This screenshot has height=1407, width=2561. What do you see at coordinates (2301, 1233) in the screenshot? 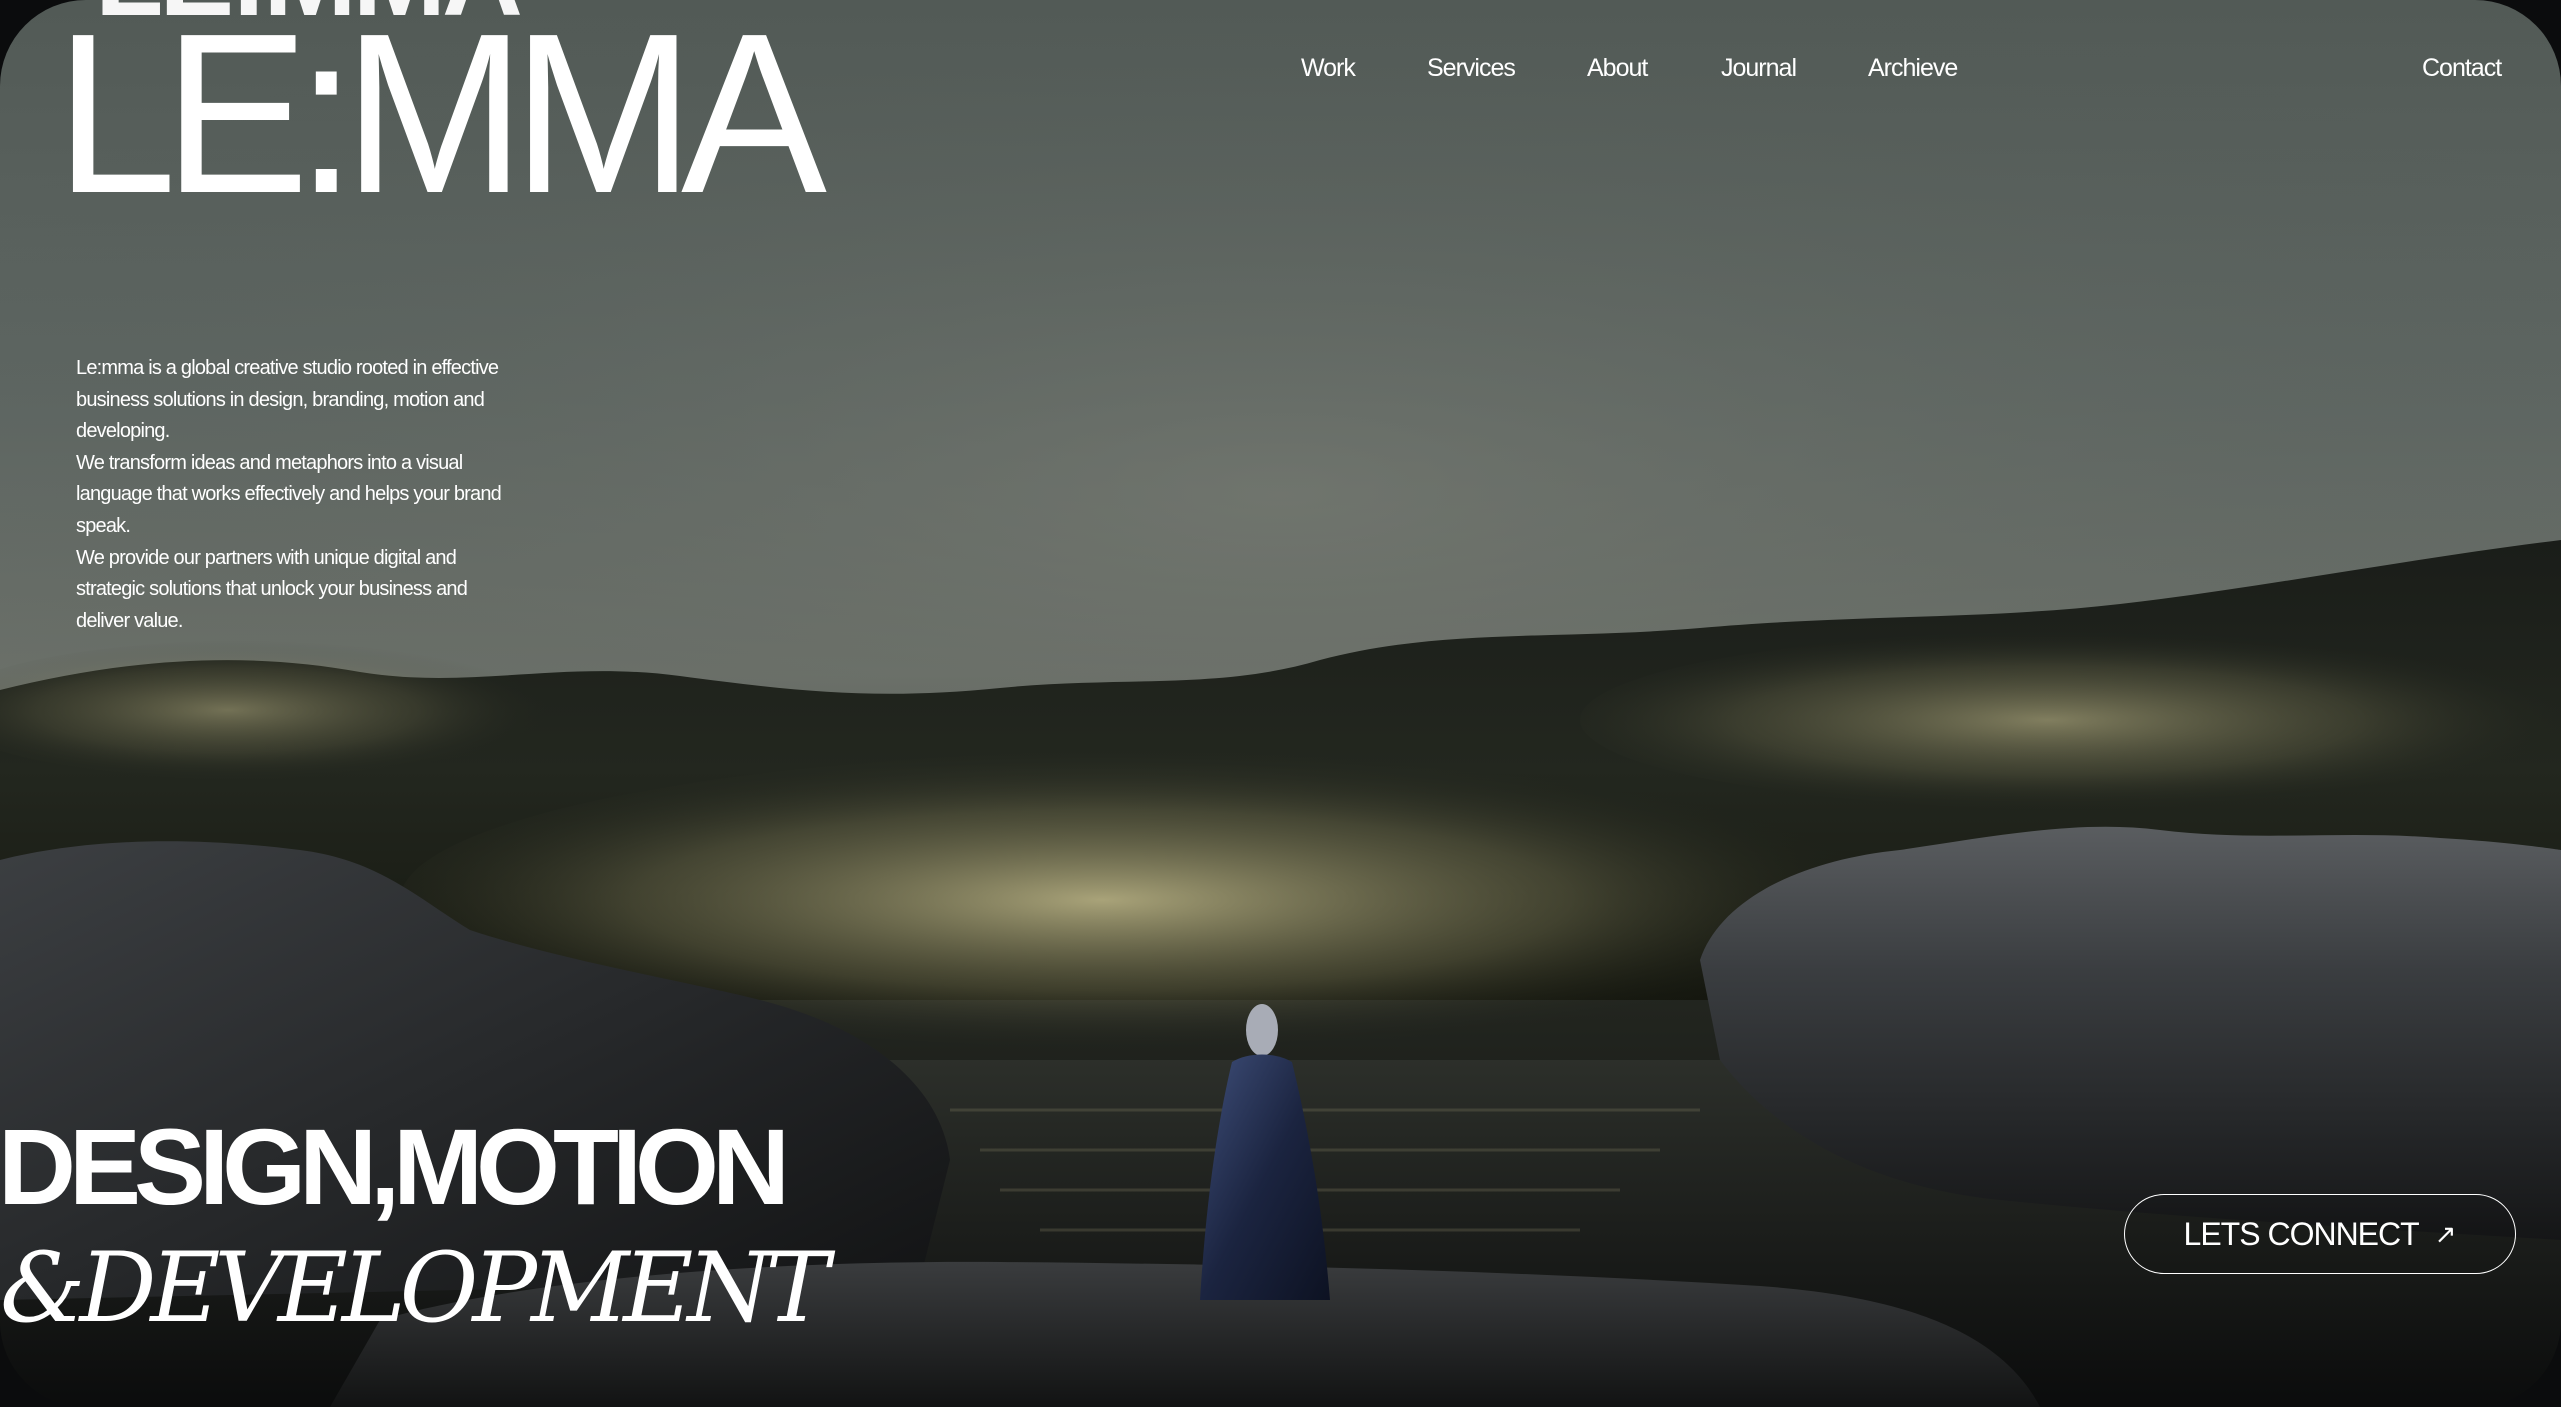
I see `lets-connect-label: LETS CONNECT` at bounding box center [2301, 1233].